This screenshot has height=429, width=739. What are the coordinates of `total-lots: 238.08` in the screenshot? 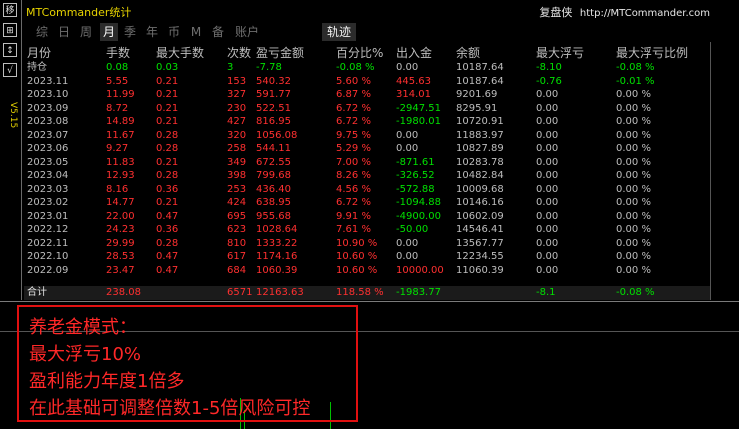 It's located at (123, 292).